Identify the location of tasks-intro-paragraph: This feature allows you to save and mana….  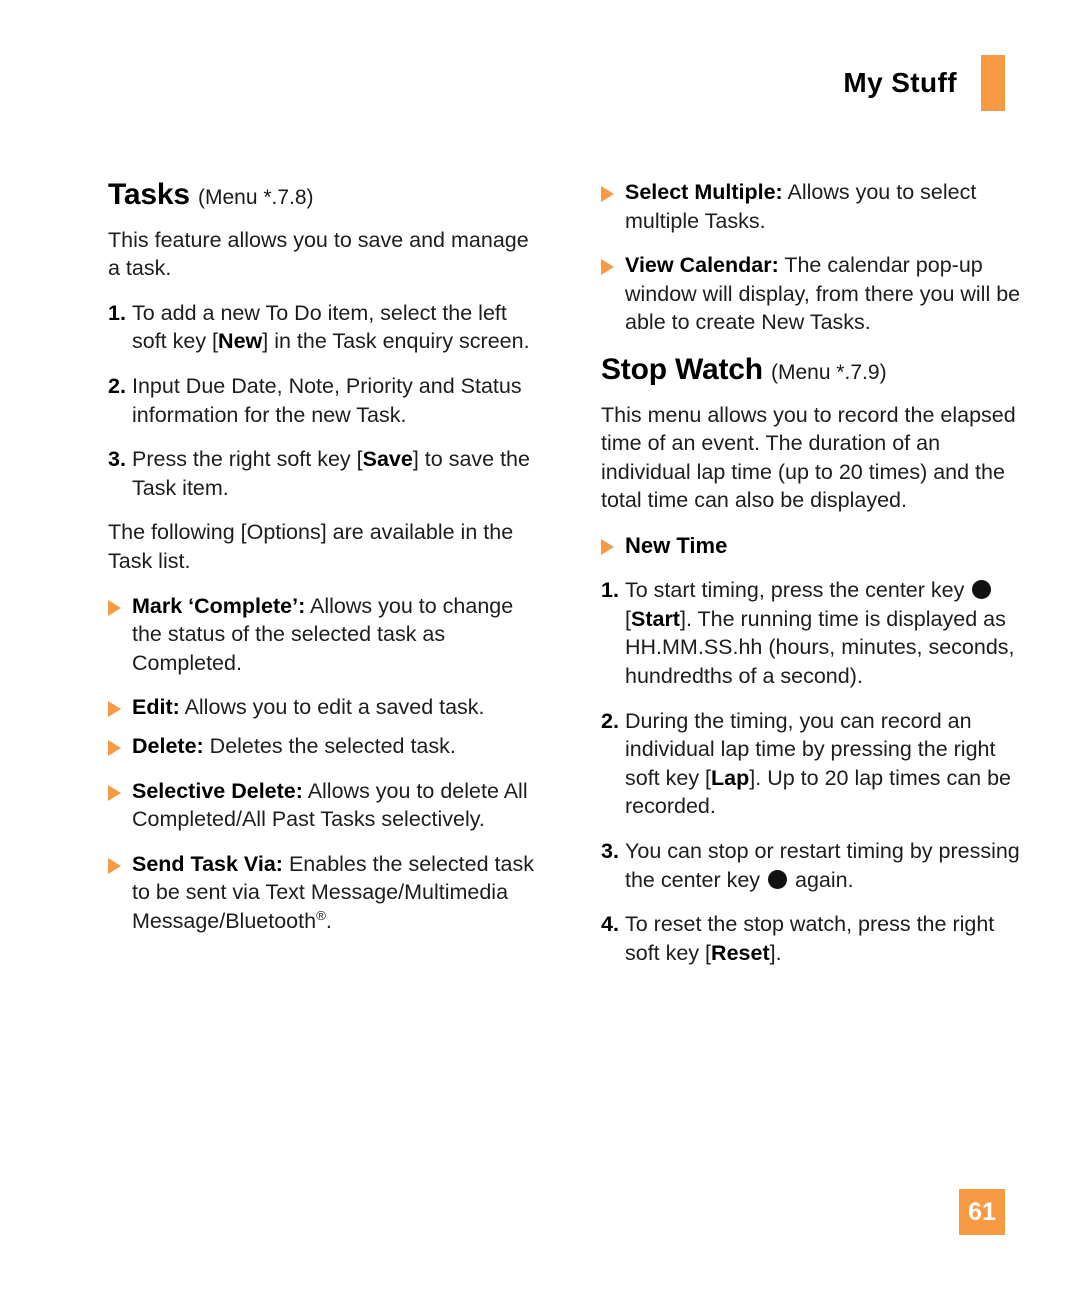
(318, 254).